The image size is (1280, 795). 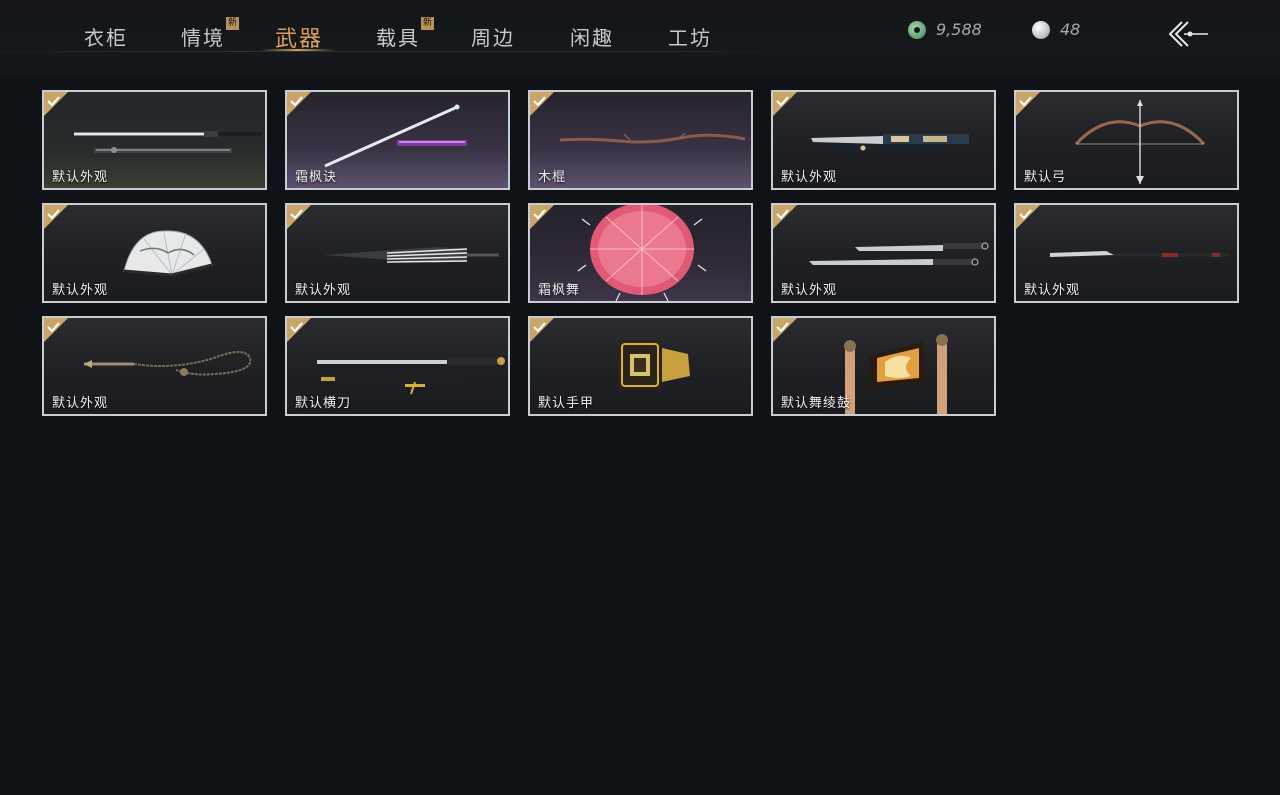 I want to click on tab-label: 工坊, so click(x=690, y=38).